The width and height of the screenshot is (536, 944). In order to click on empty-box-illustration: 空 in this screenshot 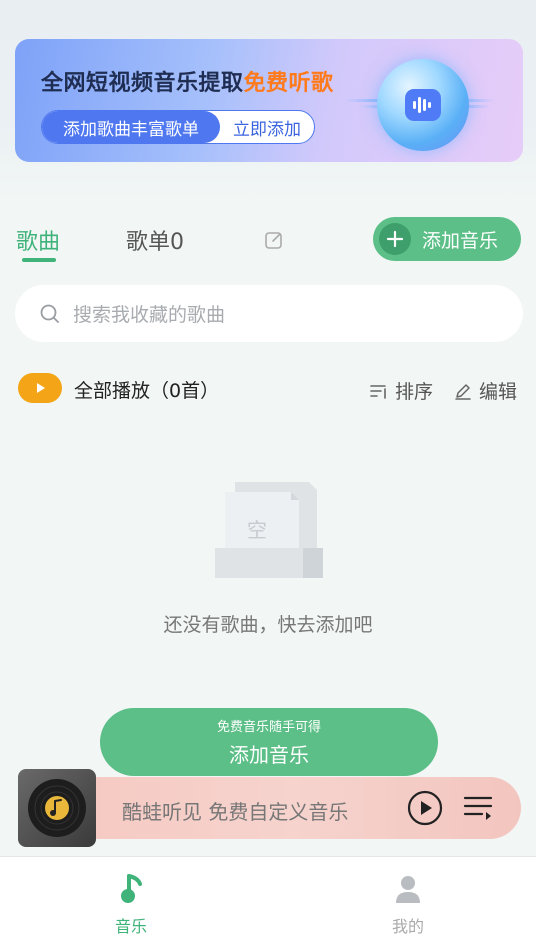, I will do `click(269, 530)`.